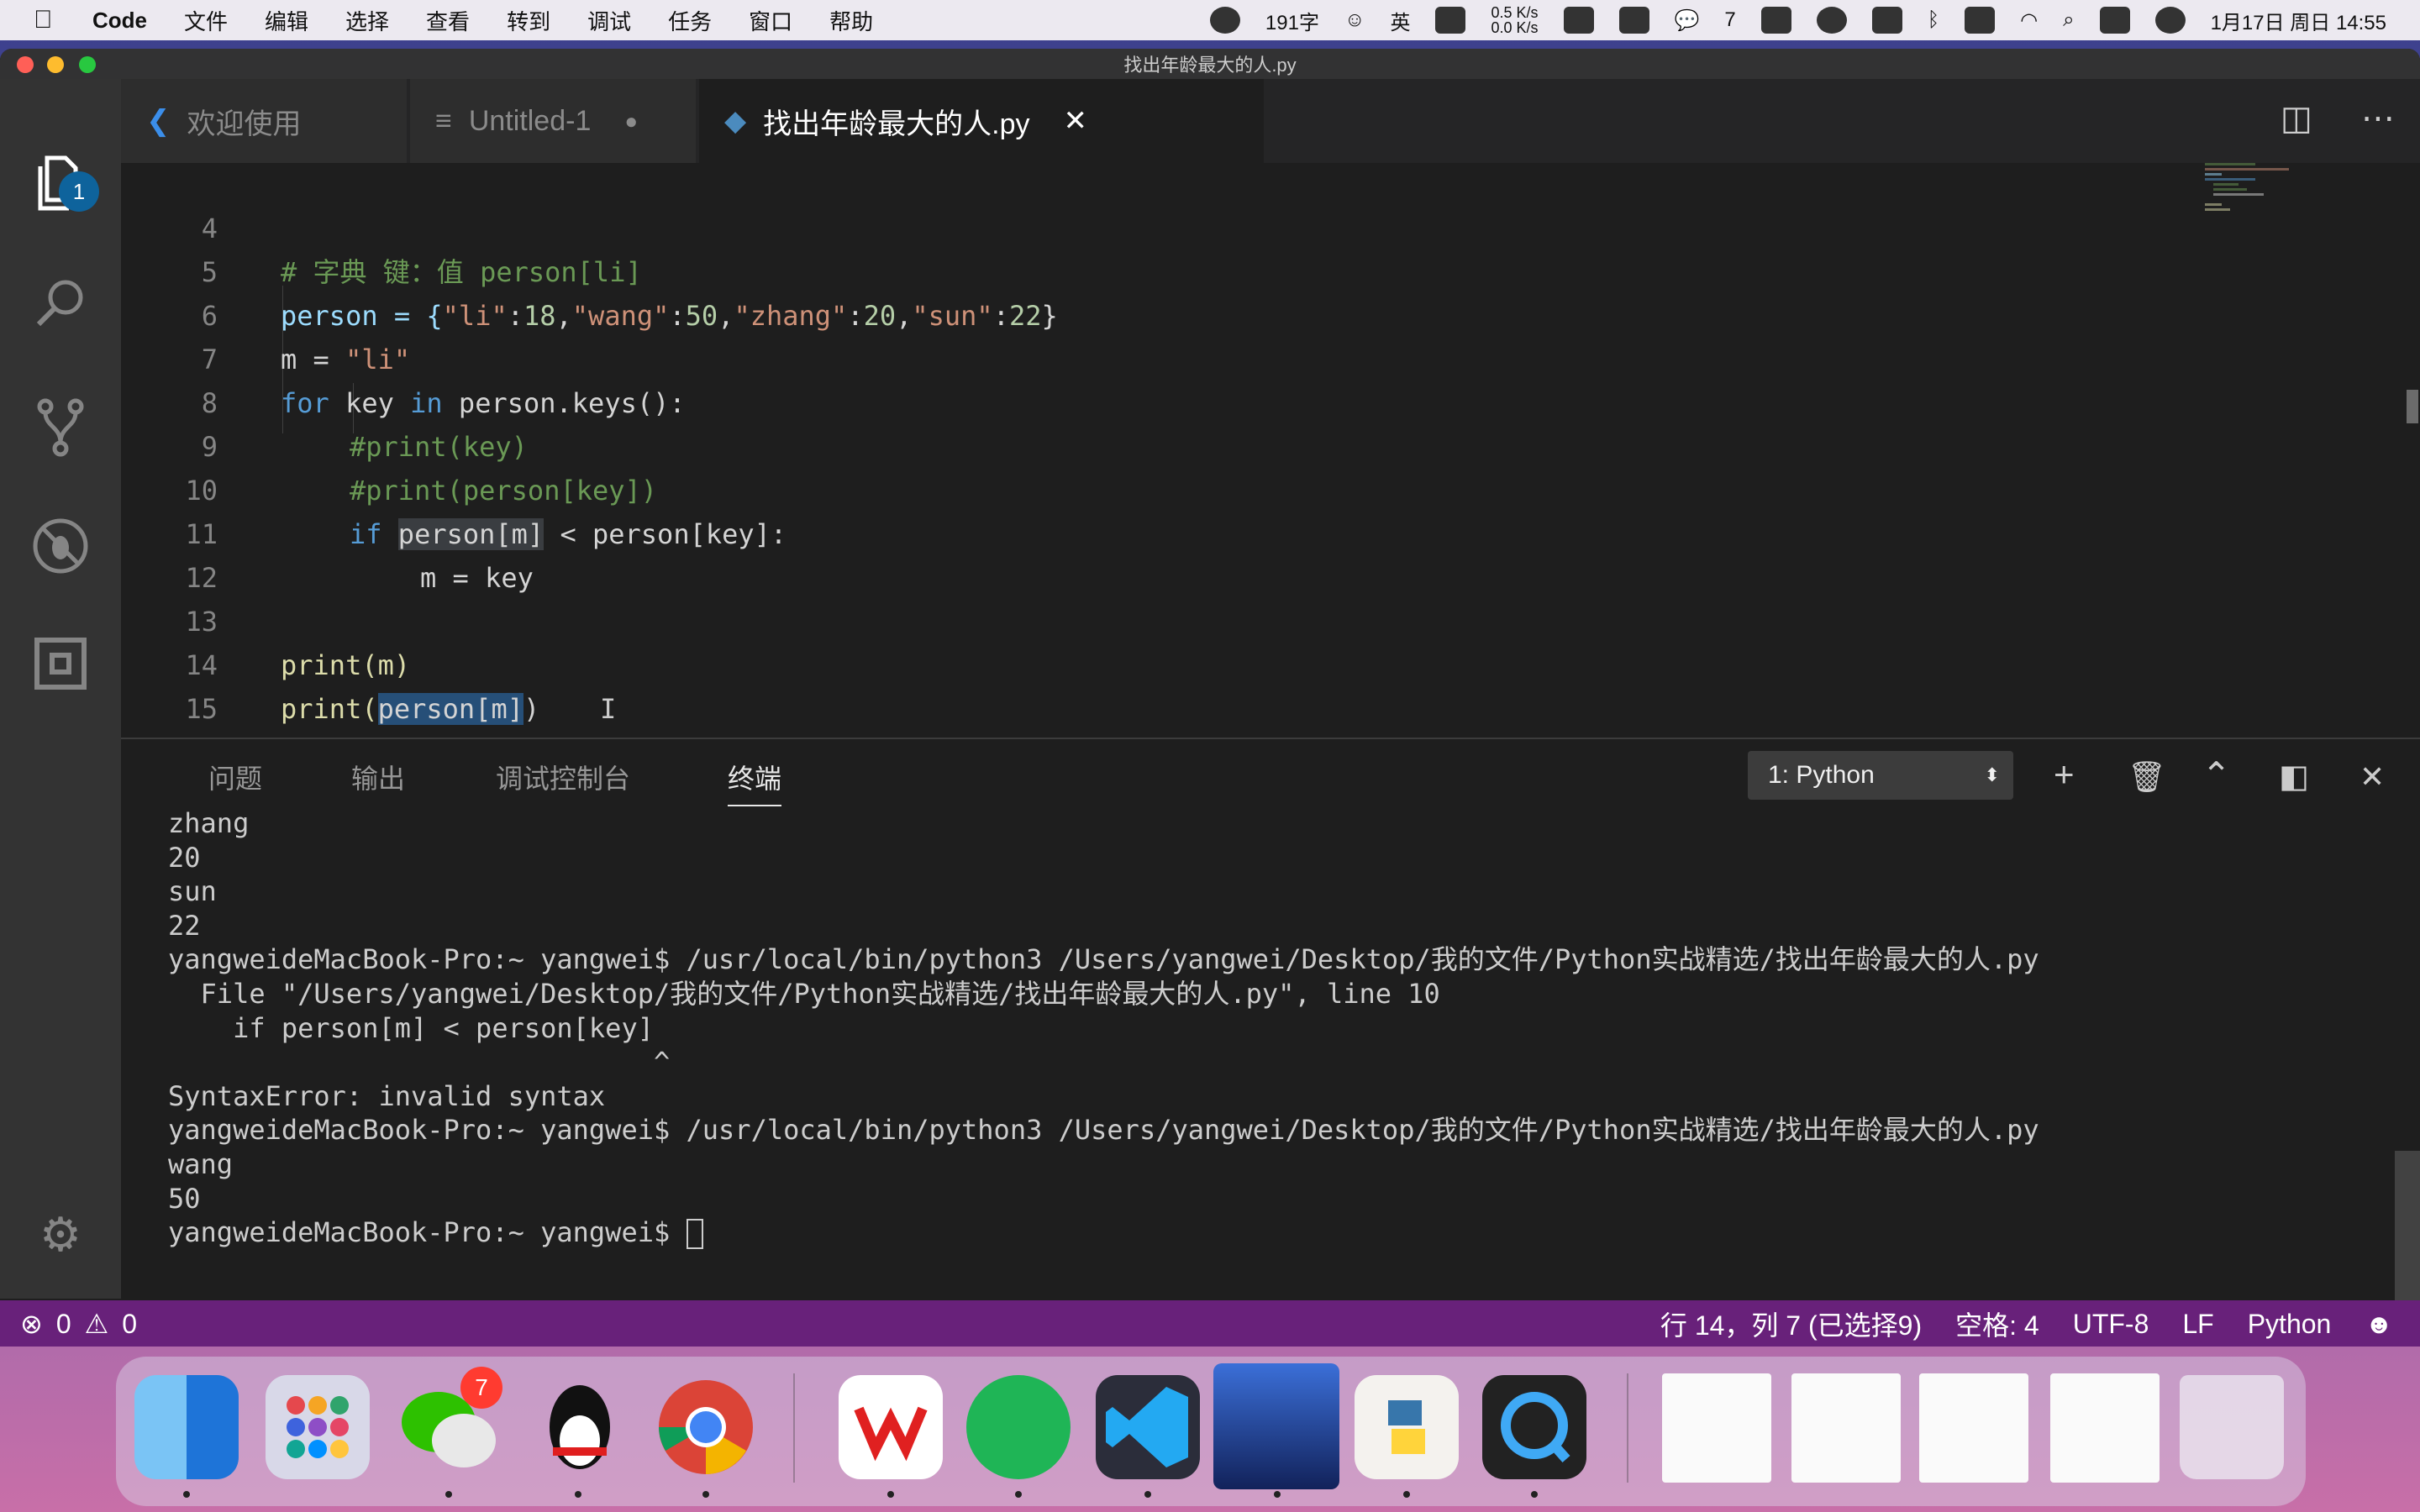  I want to click on evernote-tray-icon, so click(1578, 20).